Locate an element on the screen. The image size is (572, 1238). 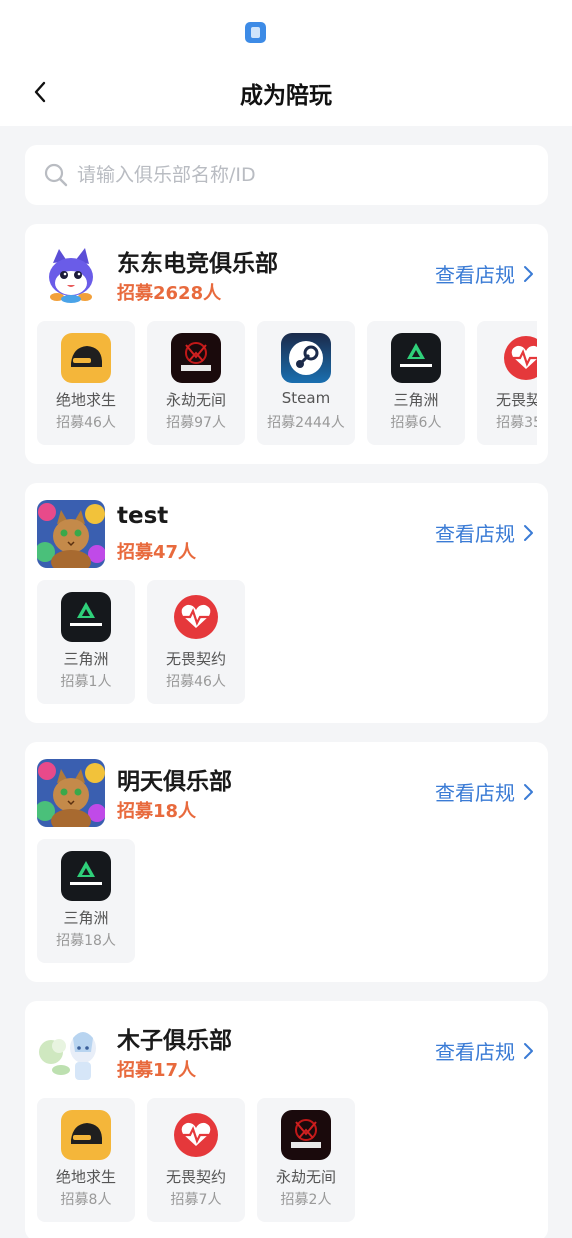
game-tile: 永劫无间 招募2人 is located at coordinates (306, 1160).